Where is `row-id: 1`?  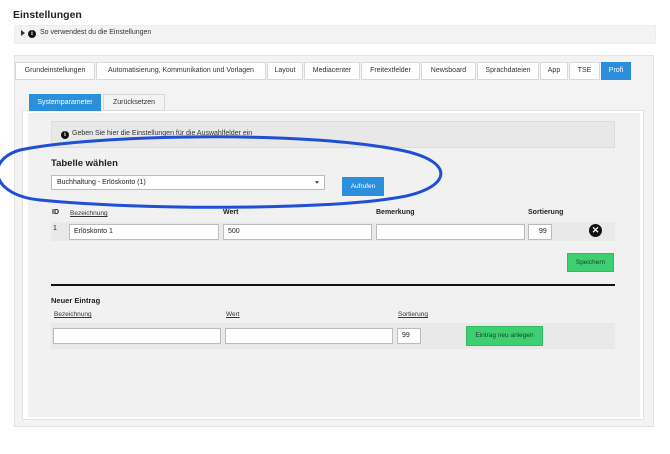 row-id: 1 is located at coordinates (55, 228).